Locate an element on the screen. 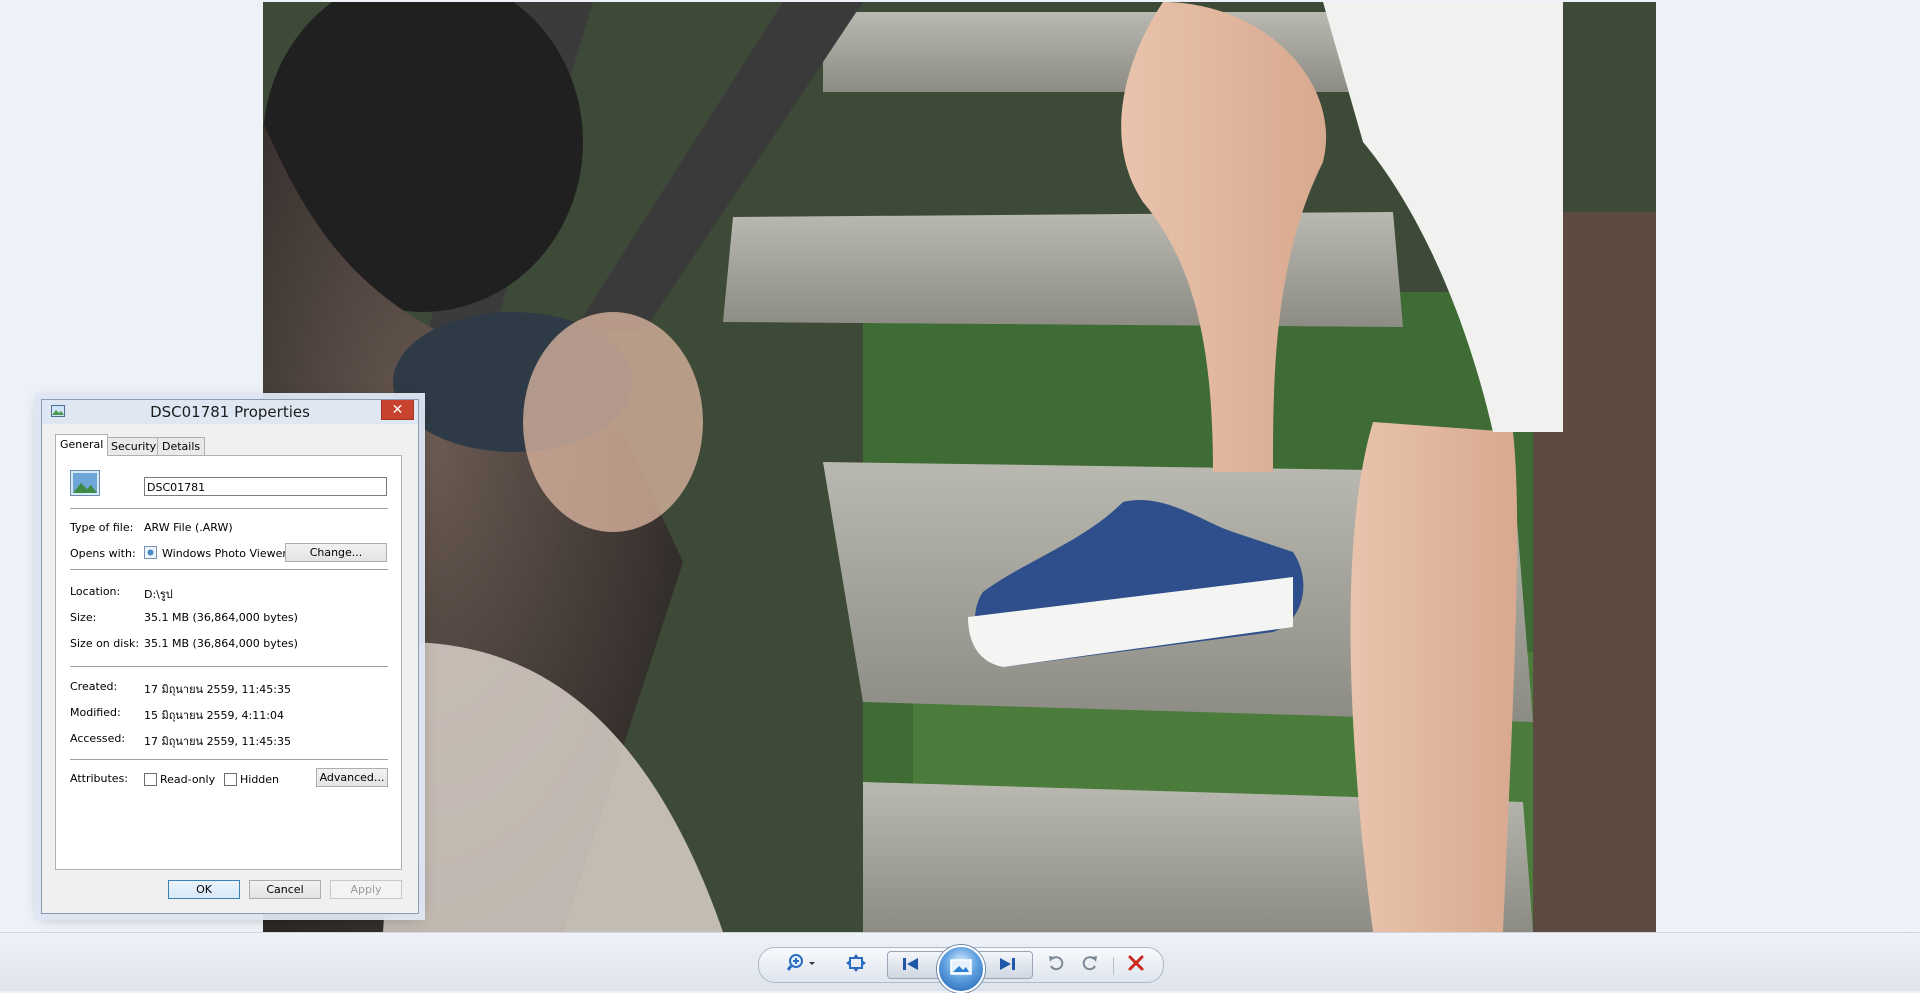 This screenshot has width=1920, height=993. next-button is located at coordinates (1007, 965).